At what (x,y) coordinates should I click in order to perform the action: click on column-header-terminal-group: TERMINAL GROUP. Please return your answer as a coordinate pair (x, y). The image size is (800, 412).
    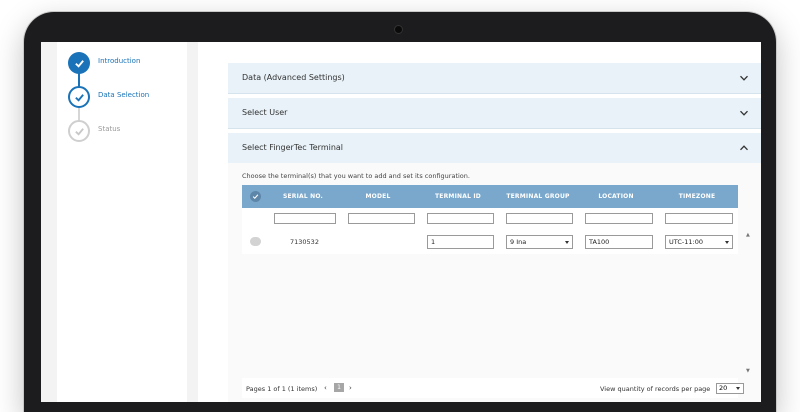
    Looking at the image, I should click on (538, 196).